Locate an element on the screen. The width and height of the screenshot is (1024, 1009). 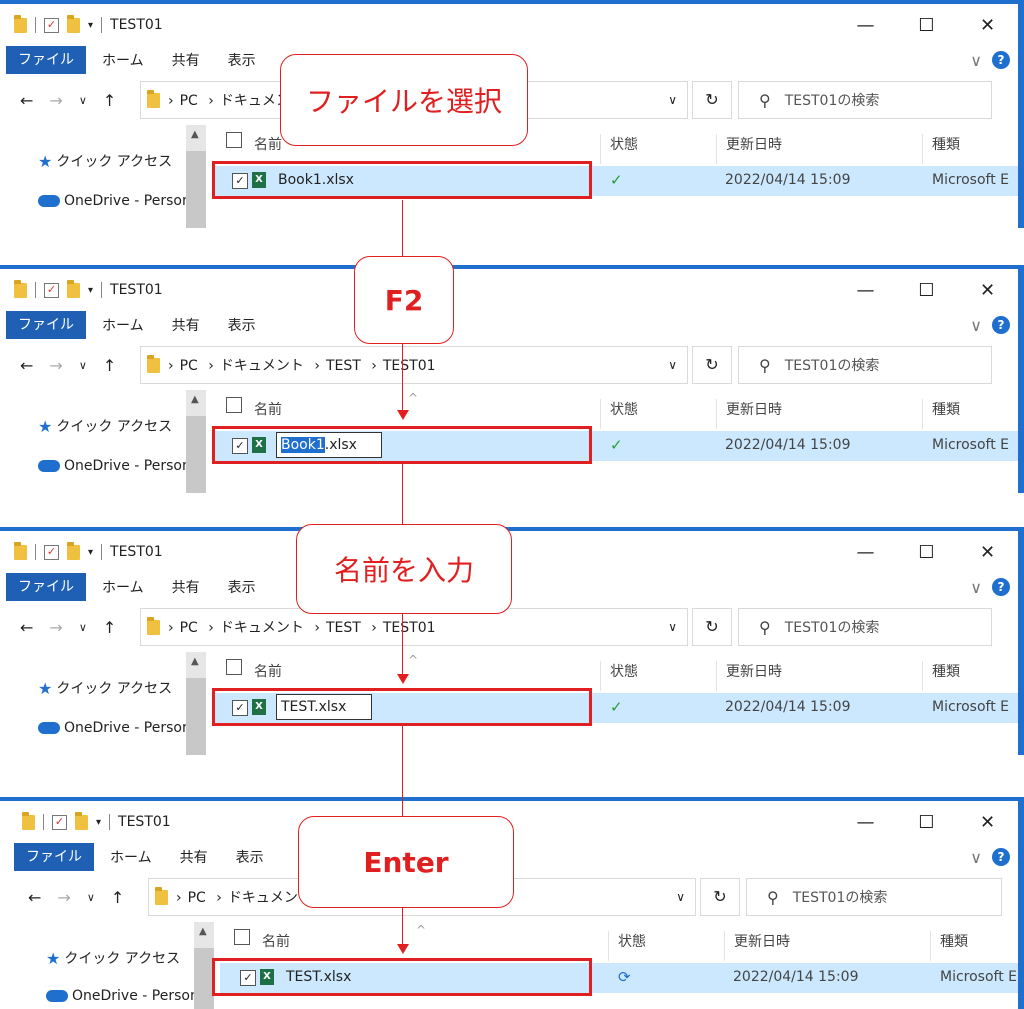
address-bar: › PC › ドキュメント › TEST › TEST01 ∨ is located at coordinates (414, 365).